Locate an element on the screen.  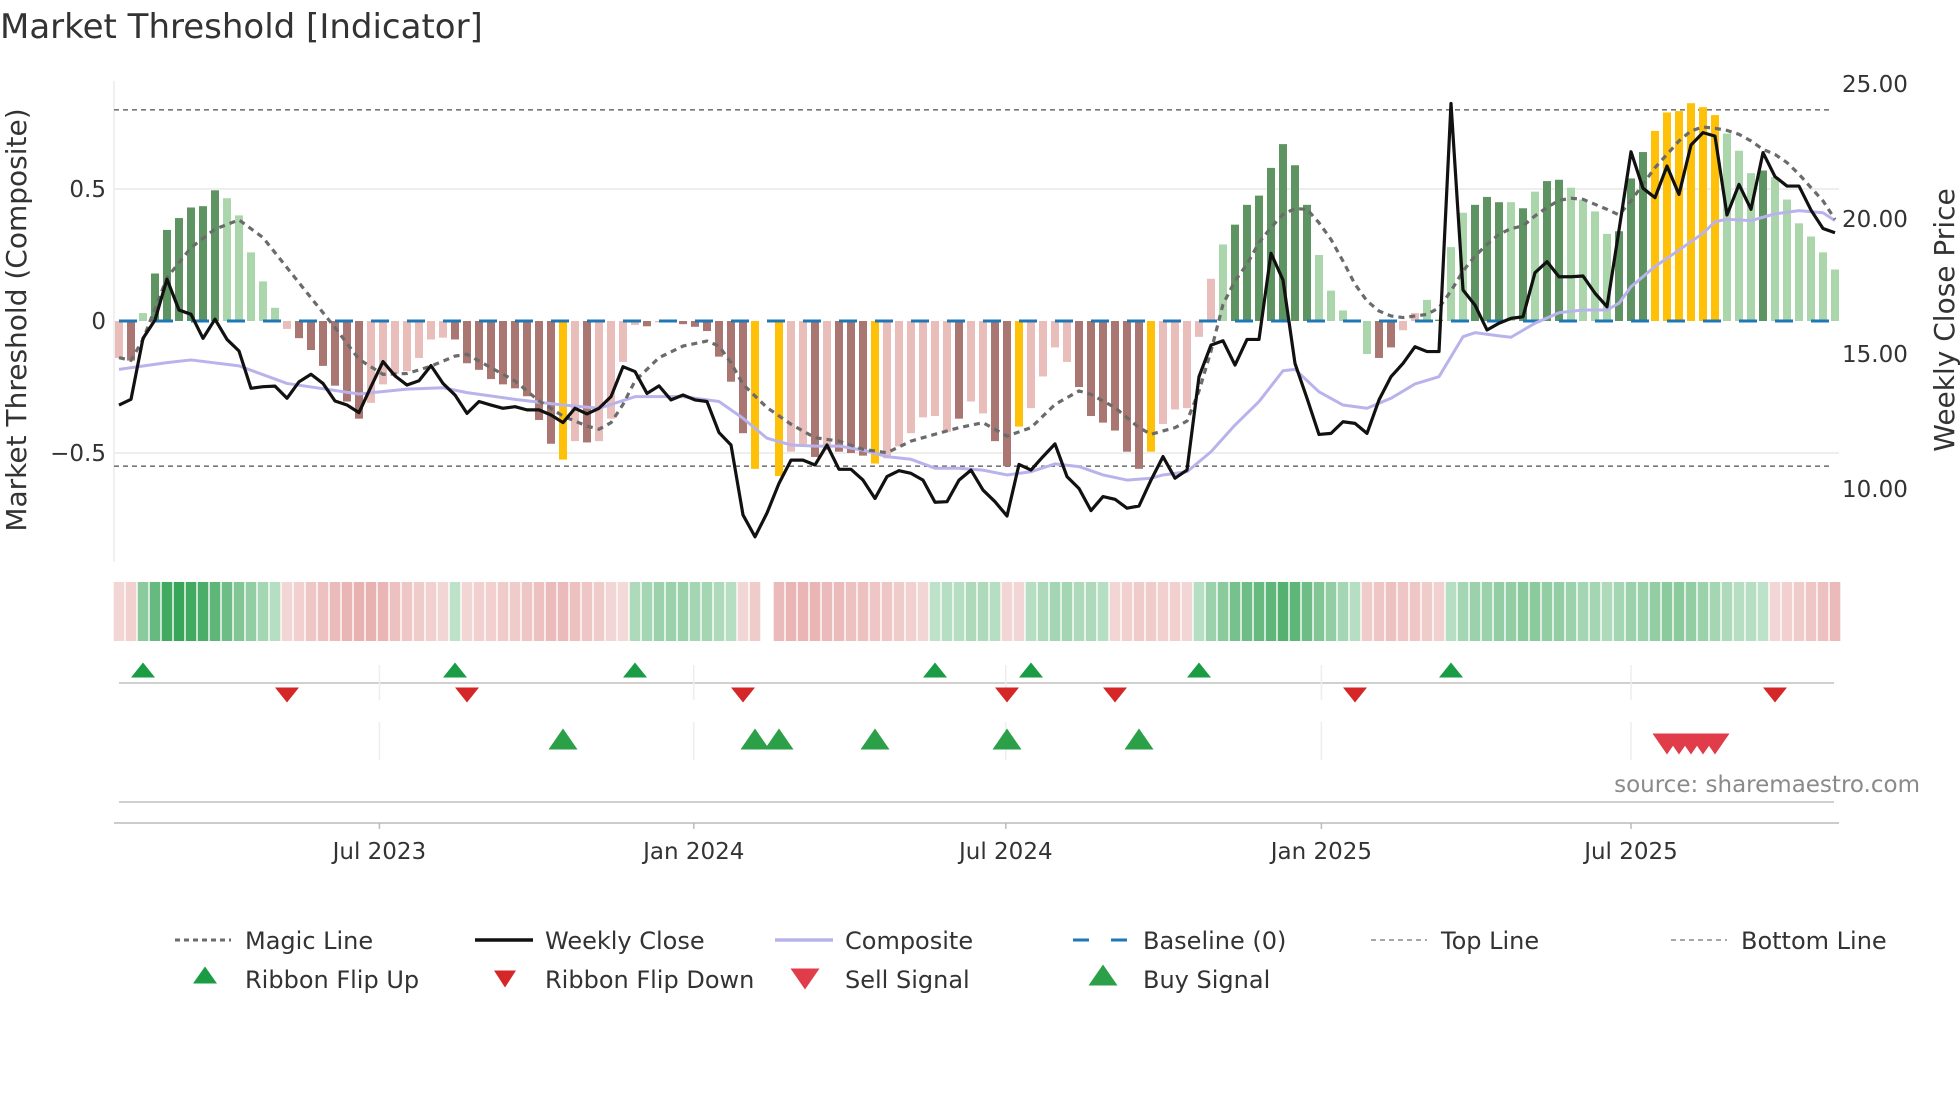
right-y-tick-label: 10.00 is located at coordinates (1875, 490).